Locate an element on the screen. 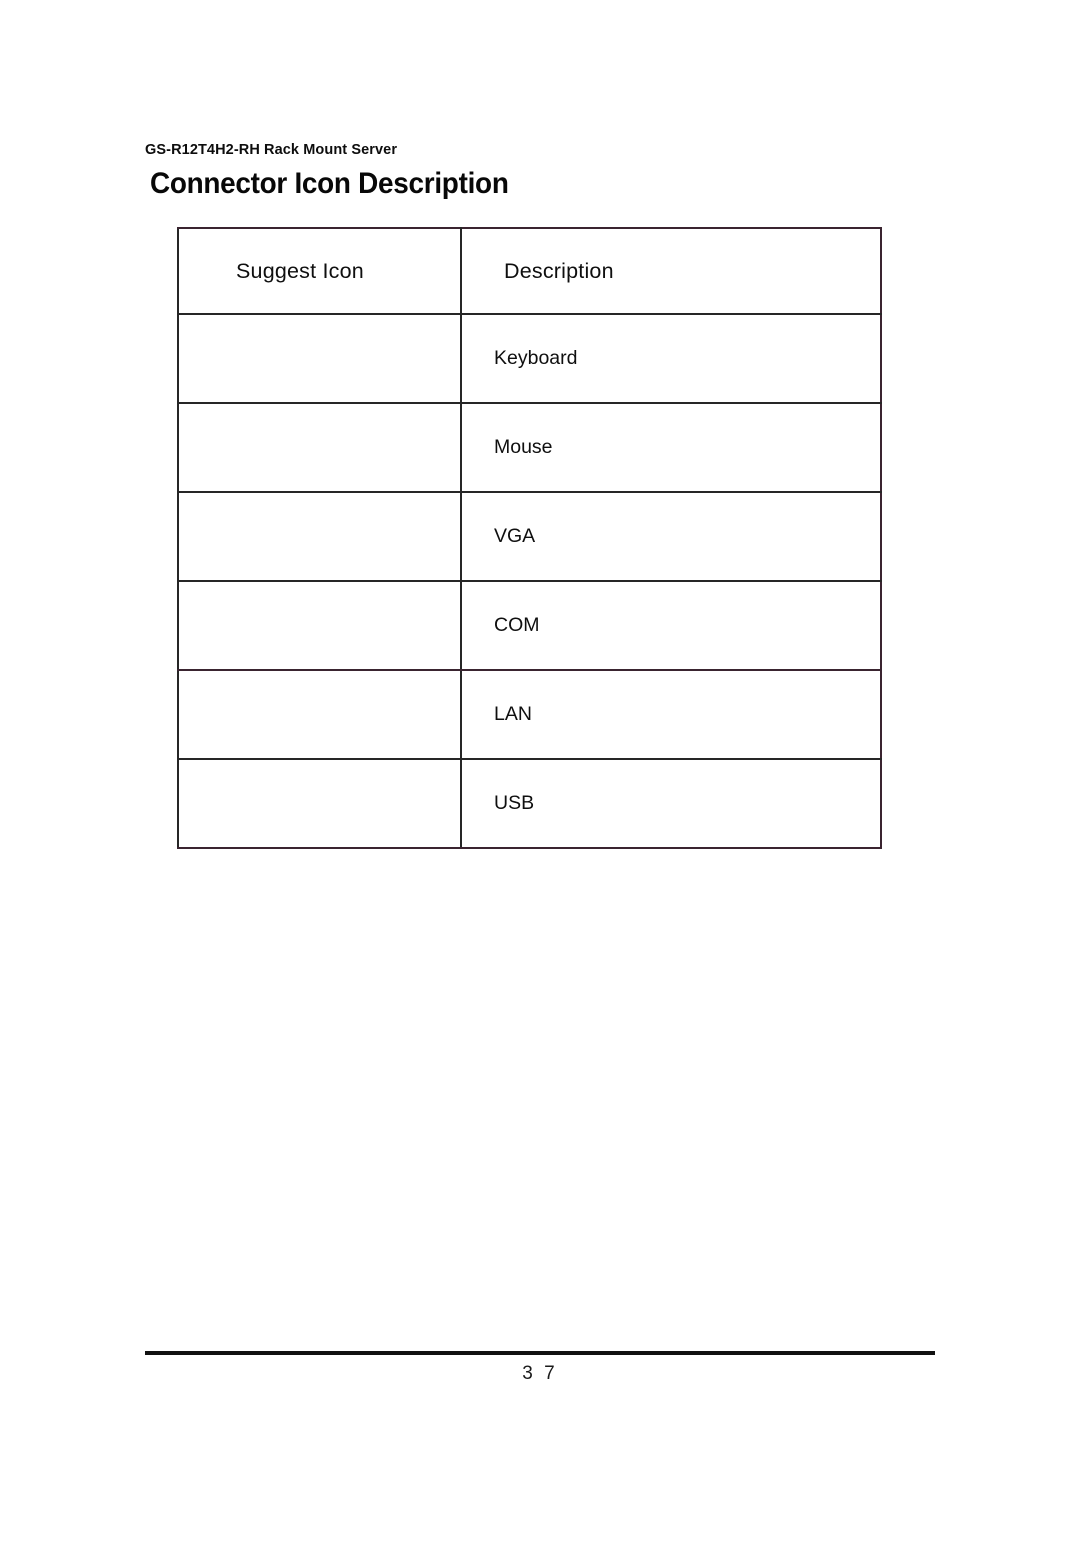 The height and width of the screenshot is (1564, 1080). running-header: GS-R12T4H2-RH Rack Mount Server is located at coordinates (271, 150).